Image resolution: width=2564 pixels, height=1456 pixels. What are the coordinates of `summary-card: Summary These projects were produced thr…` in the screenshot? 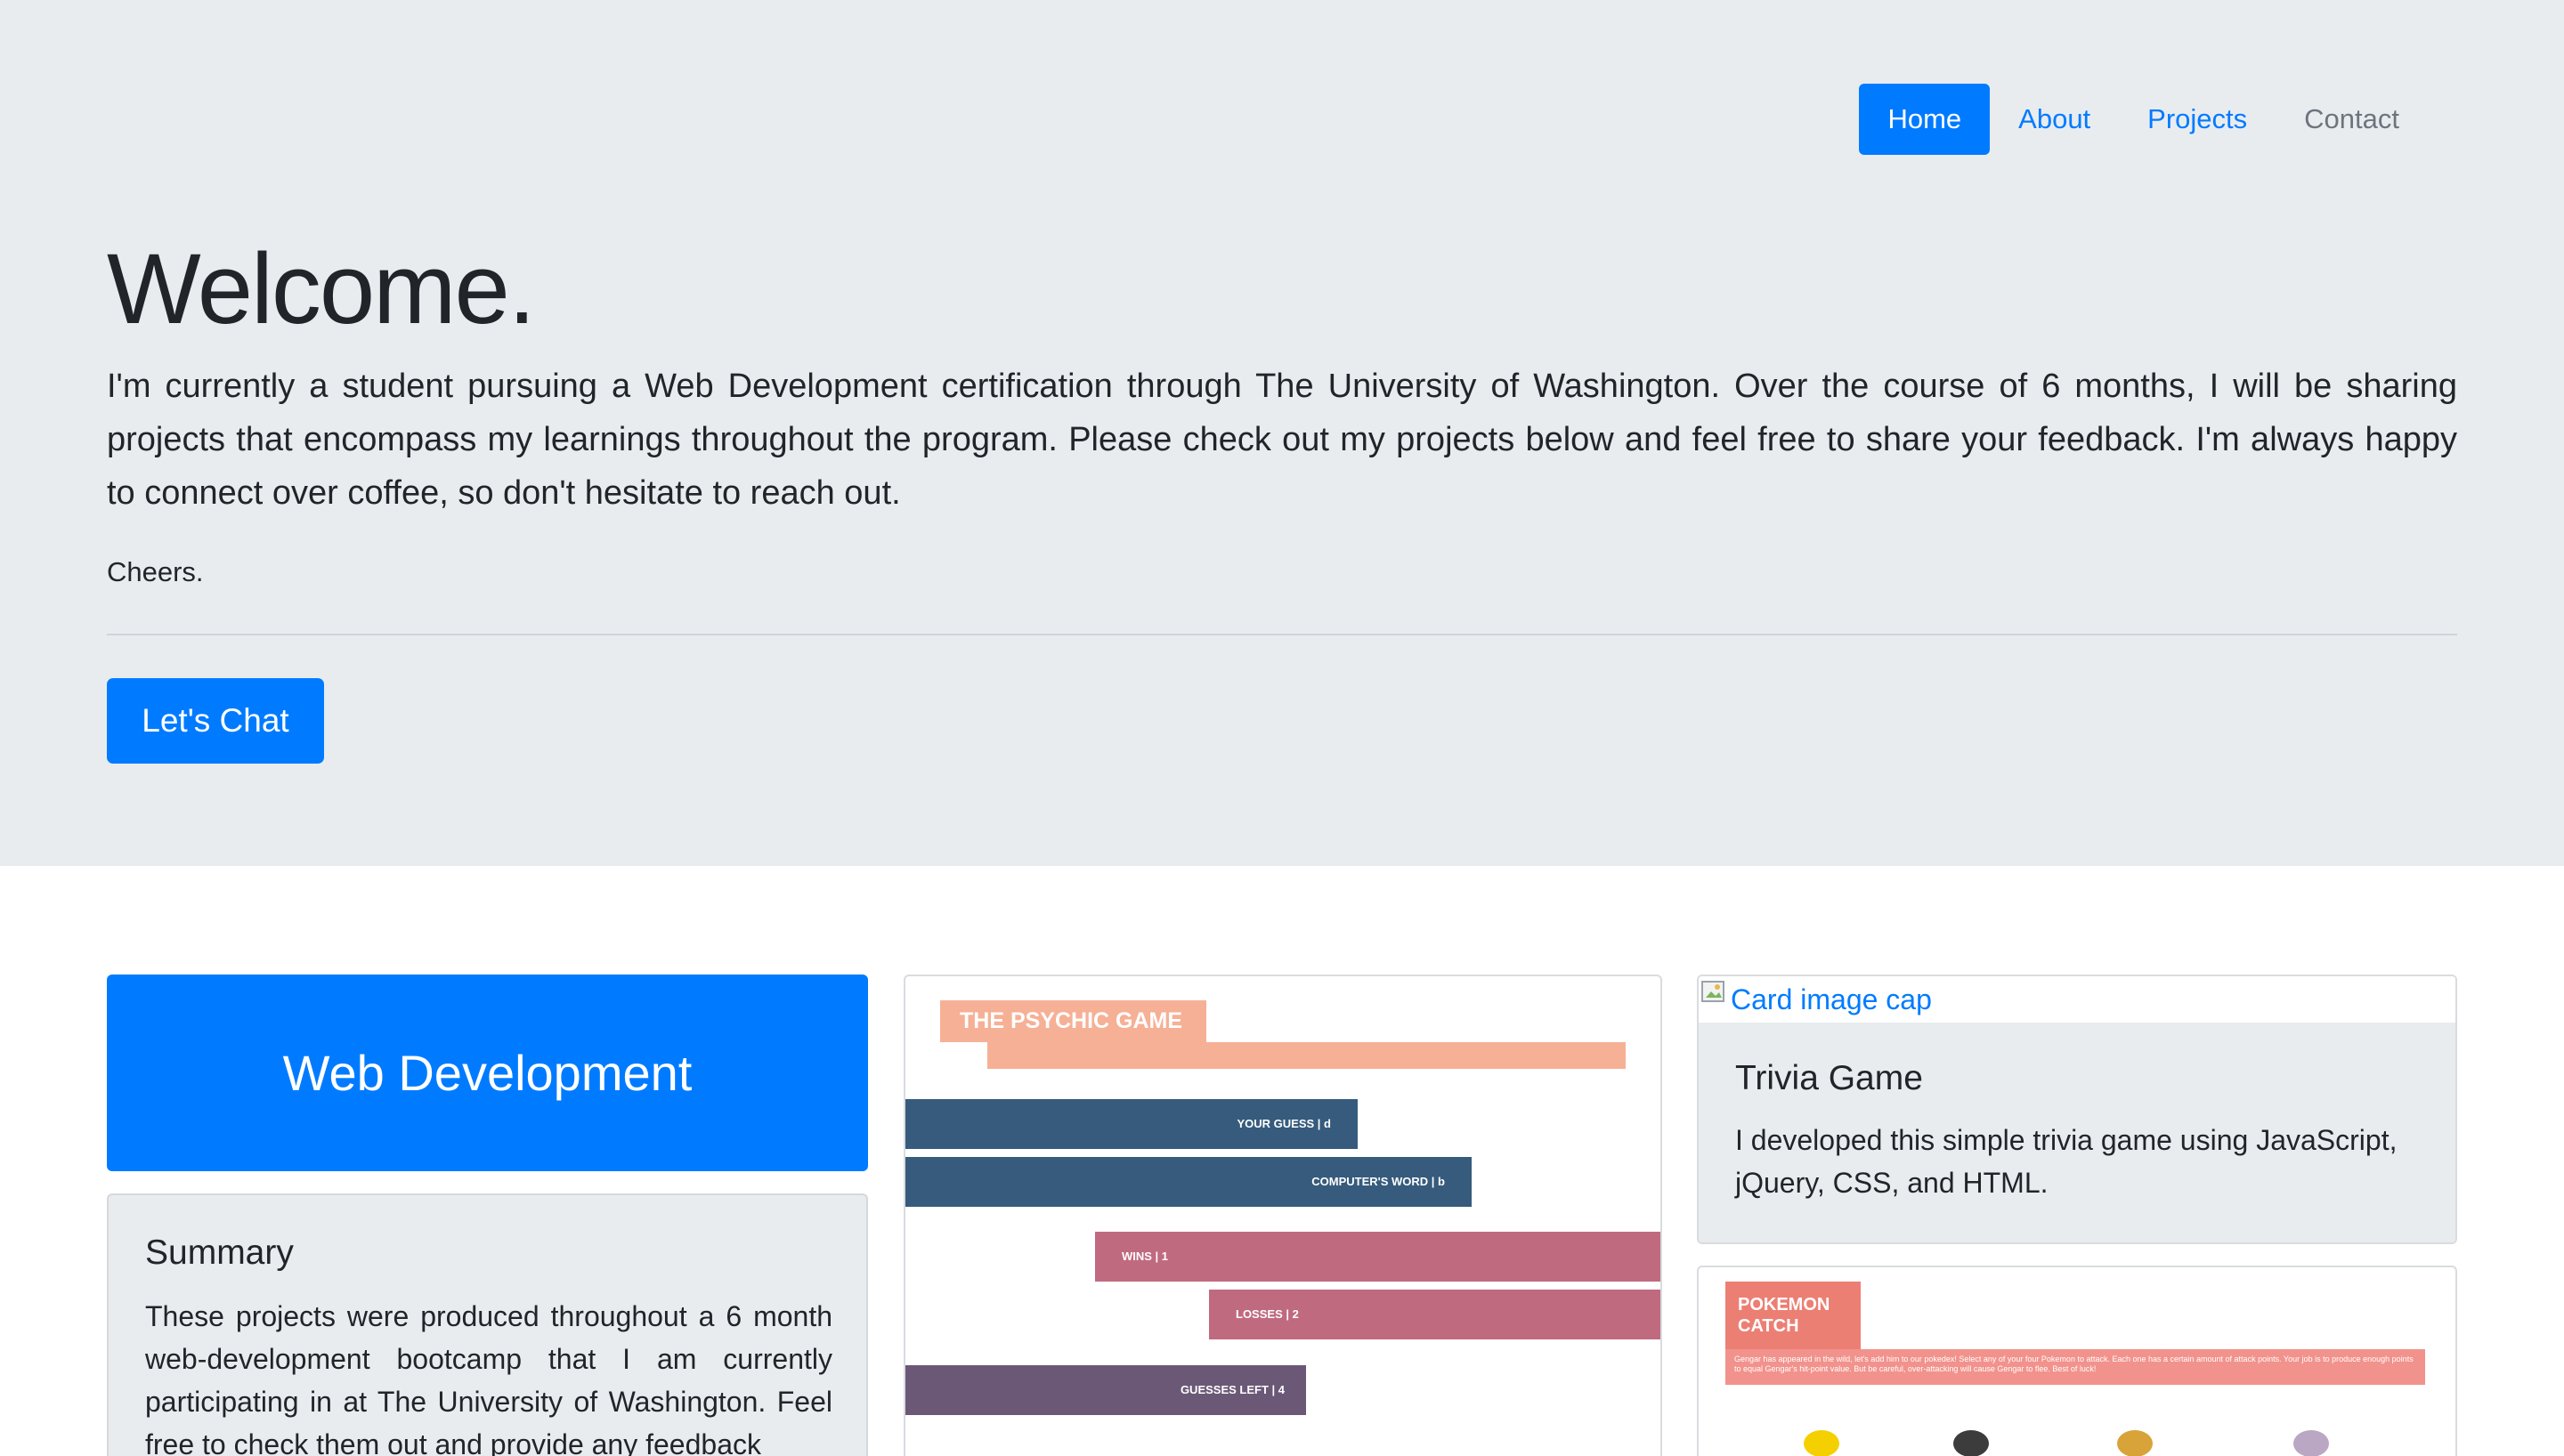 It's located at (487, 1324).